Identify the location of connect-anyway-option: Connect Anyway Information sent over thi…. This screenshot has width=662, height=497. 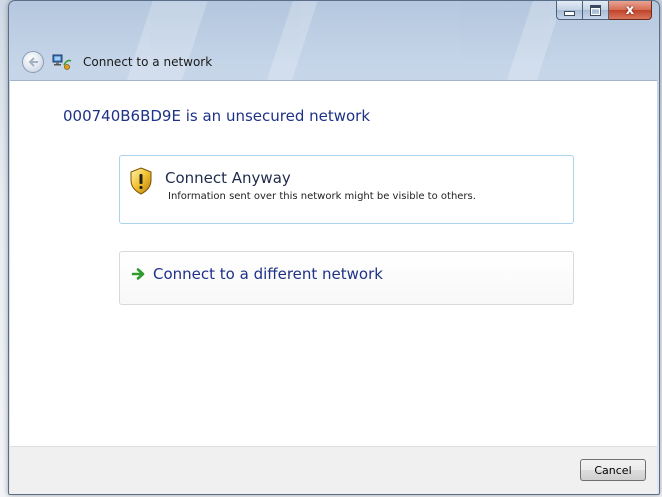
(346, 189).